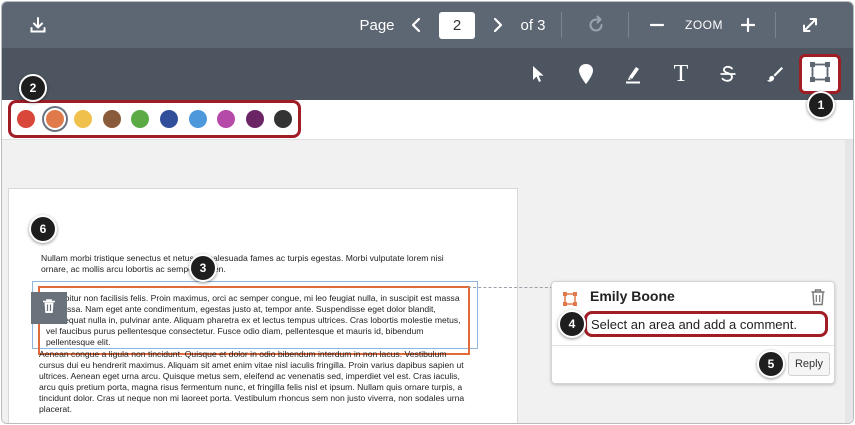  What do you see at coordinates (632, 296) in the screenshot?
I see `comment-author: Emily Boone` at bounding box center [632, 296].